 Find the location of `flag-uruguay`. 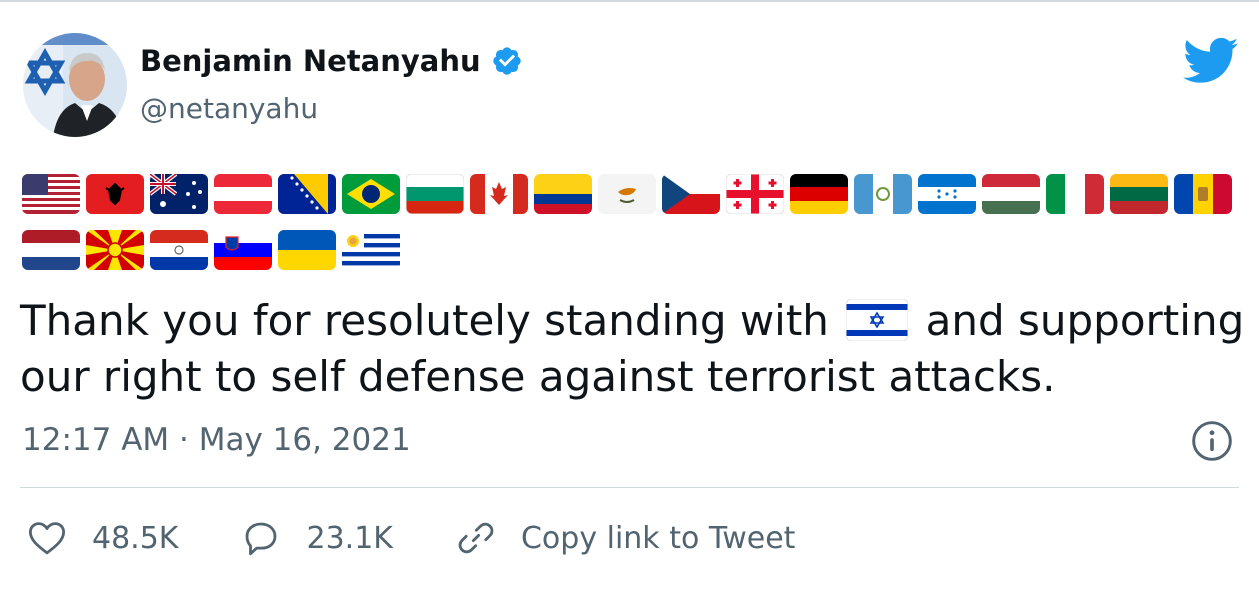

flag-uruguay is located at coordinates (371, 250).